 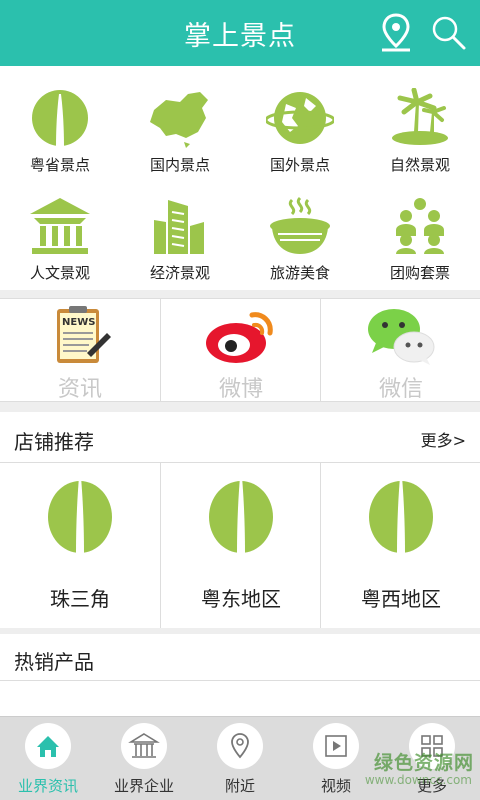 I want to click on wechat-icon, so click(x=401, y=336).